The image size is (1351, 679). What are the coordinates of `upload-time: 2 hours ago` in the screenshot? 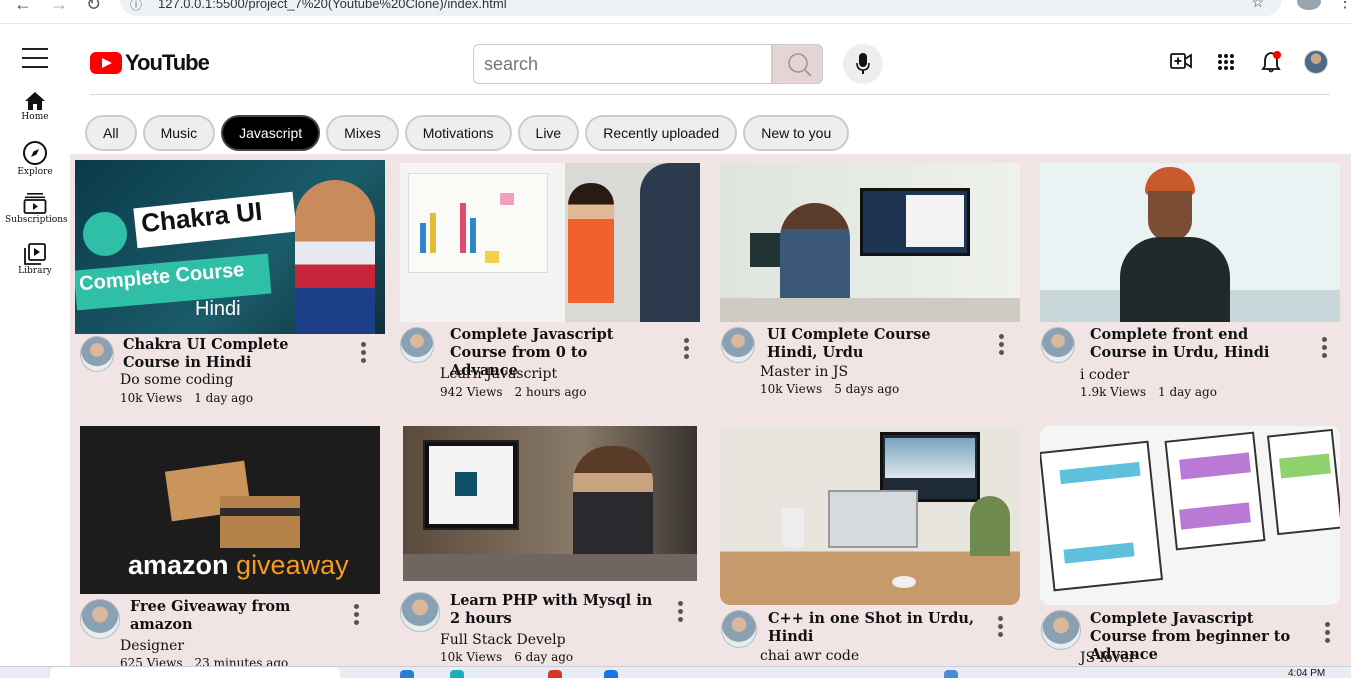 It's located at (550, 392).